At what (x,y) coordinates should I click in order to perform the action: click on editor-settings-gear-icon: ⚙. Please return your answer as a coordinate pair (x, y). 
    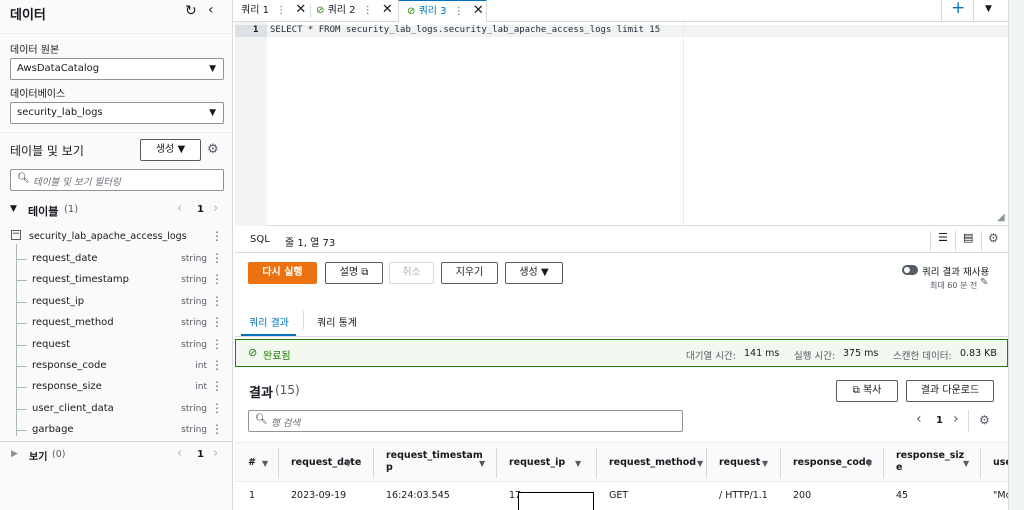
    Looking at the image, I should click on (993, 238).